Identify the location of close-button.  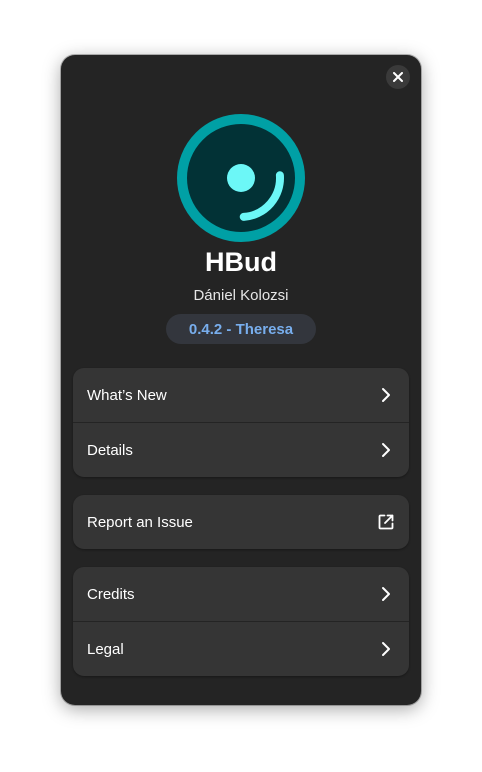
(398, 77).